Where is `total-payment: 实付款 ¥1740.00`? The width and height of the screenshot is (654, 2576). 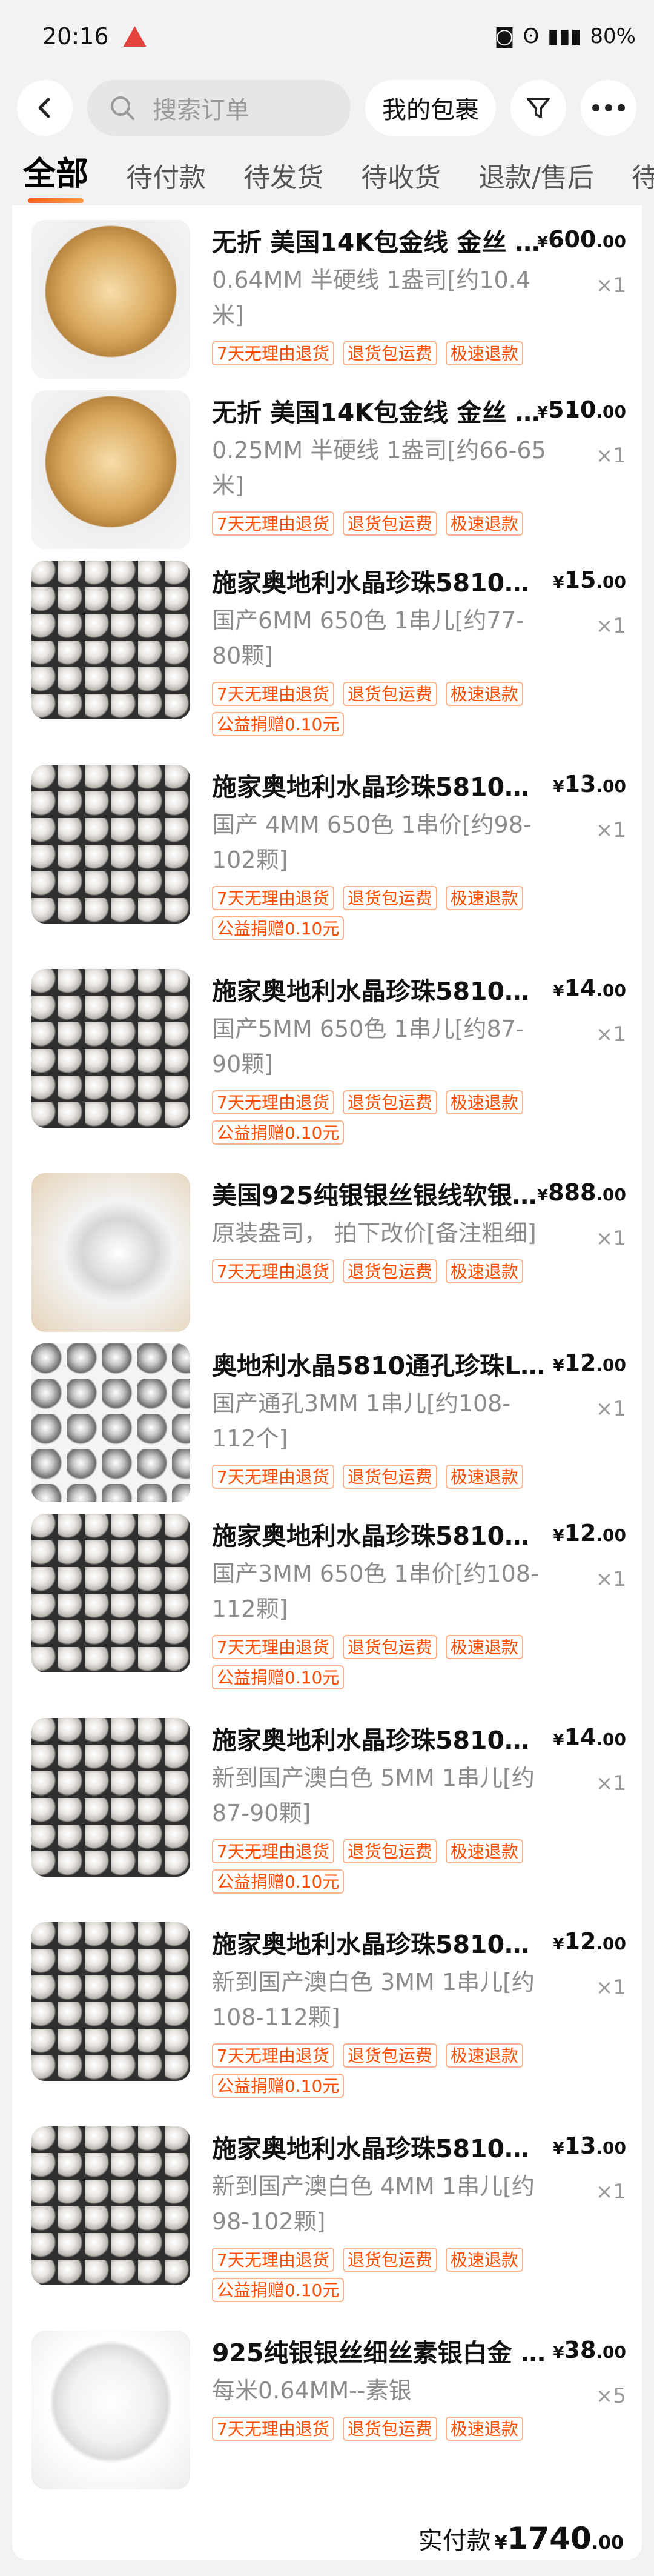
total-payment: 实付款 ¥1740.00 is located at coordinates (521, 2538).